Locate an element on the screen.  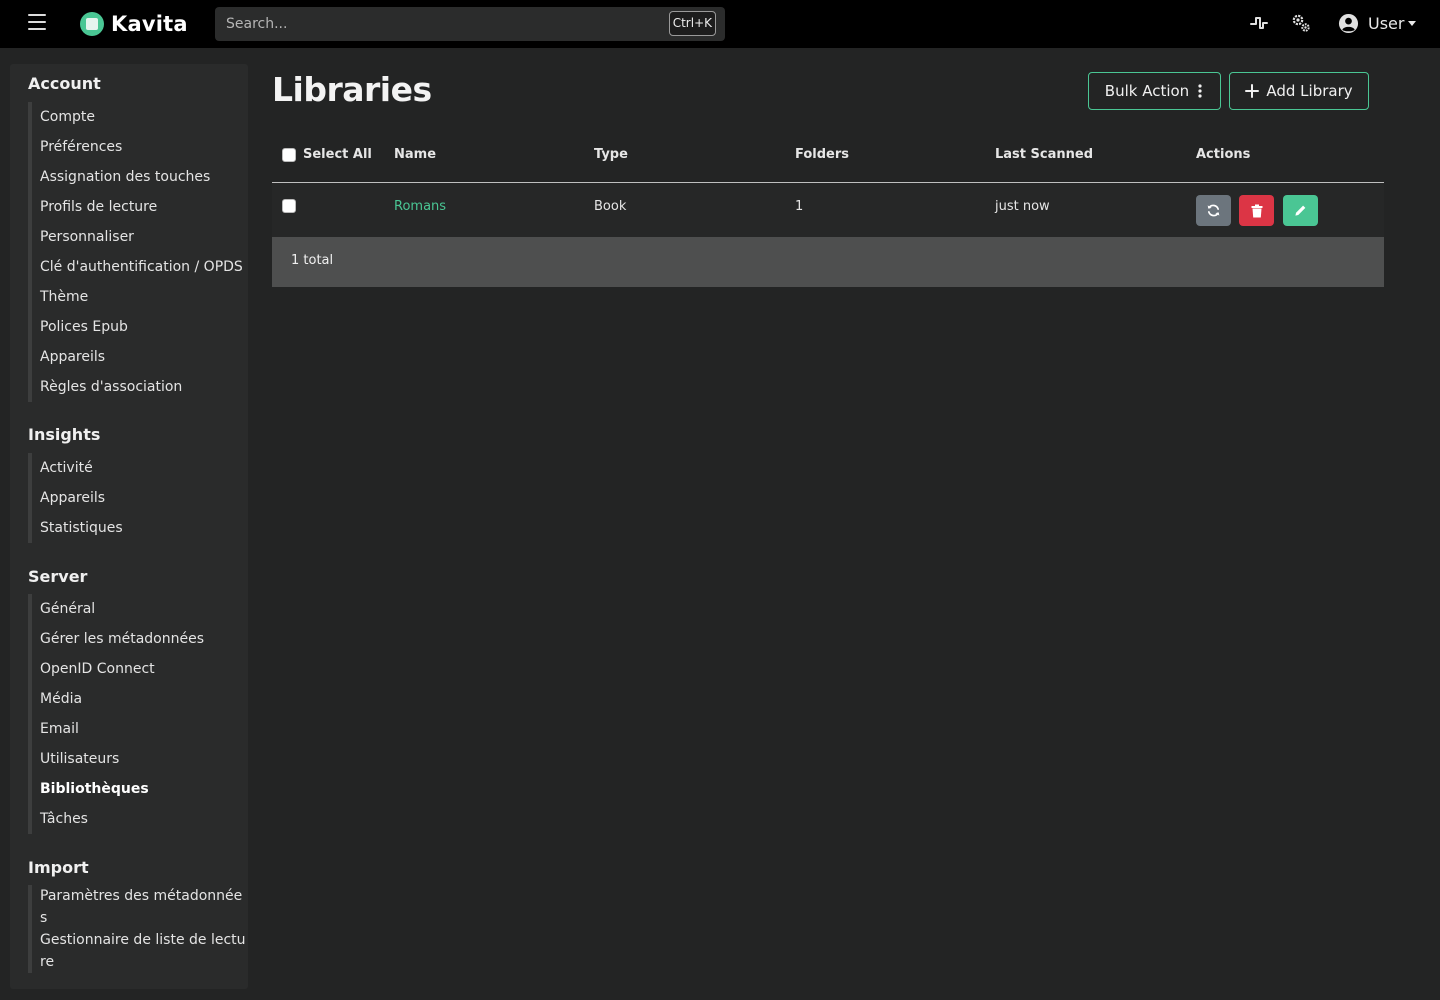
sidebar-item-epub-fonts: Polices Epub is located at coordinates (140, 327).